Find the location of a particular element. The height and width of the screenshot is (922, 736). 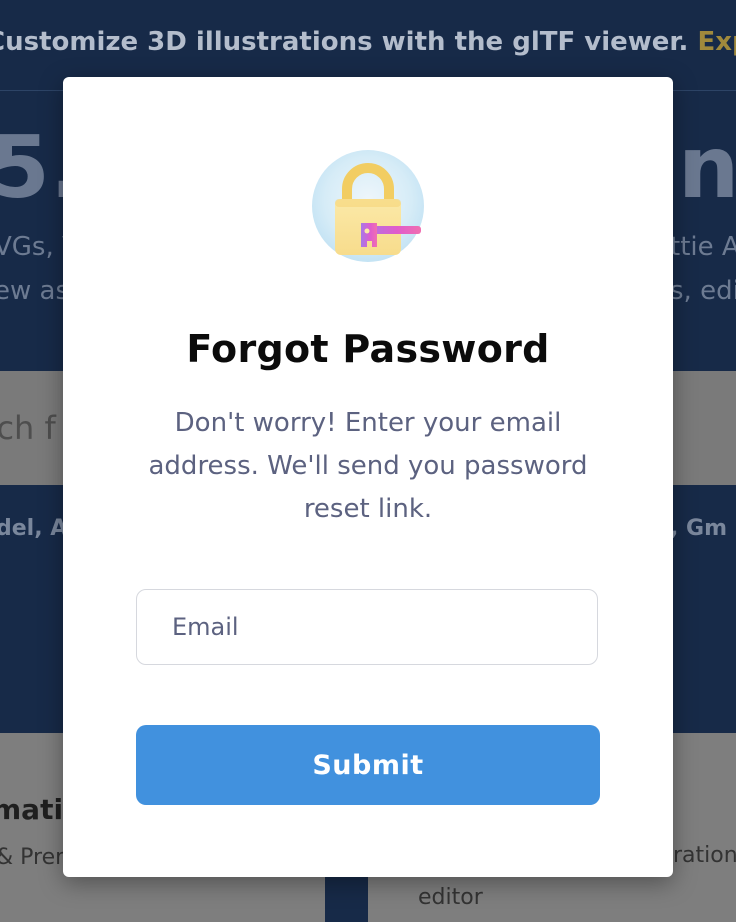

email-field is located at coordinates (367, 627).